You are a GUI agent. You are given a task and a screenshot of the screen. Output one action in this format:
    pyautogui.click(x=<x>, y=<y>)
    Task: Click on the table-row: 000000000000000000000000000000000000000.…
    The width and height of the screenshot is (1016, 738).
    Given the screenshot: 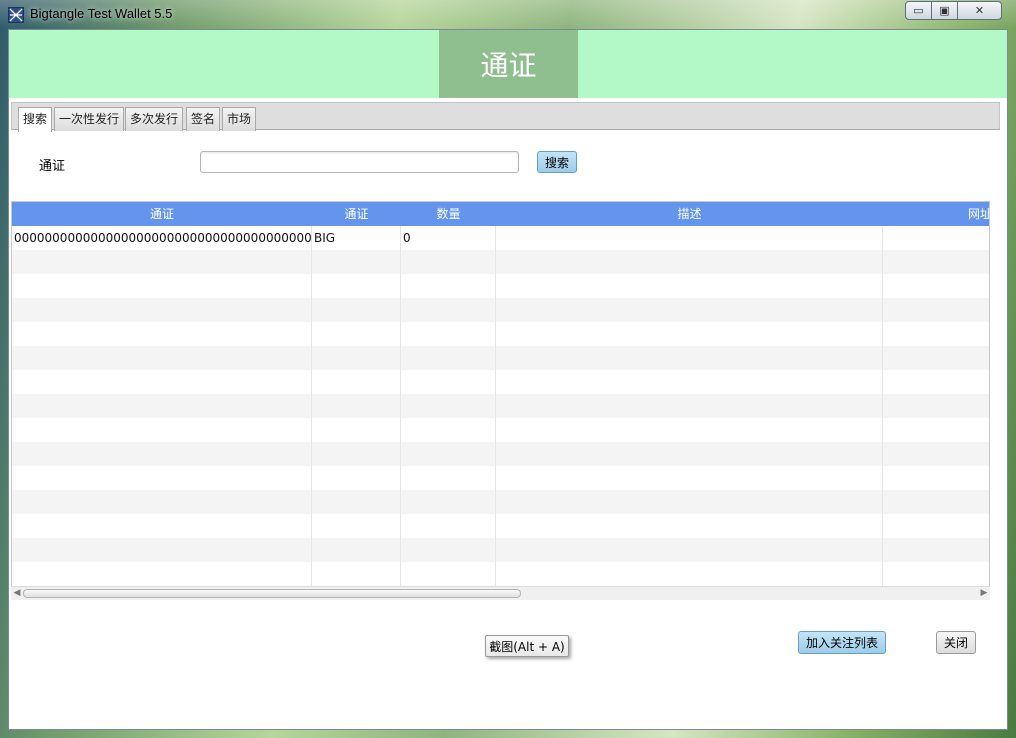 What is the action you would take?
    pyautogui.click(x=500, y=238)
    